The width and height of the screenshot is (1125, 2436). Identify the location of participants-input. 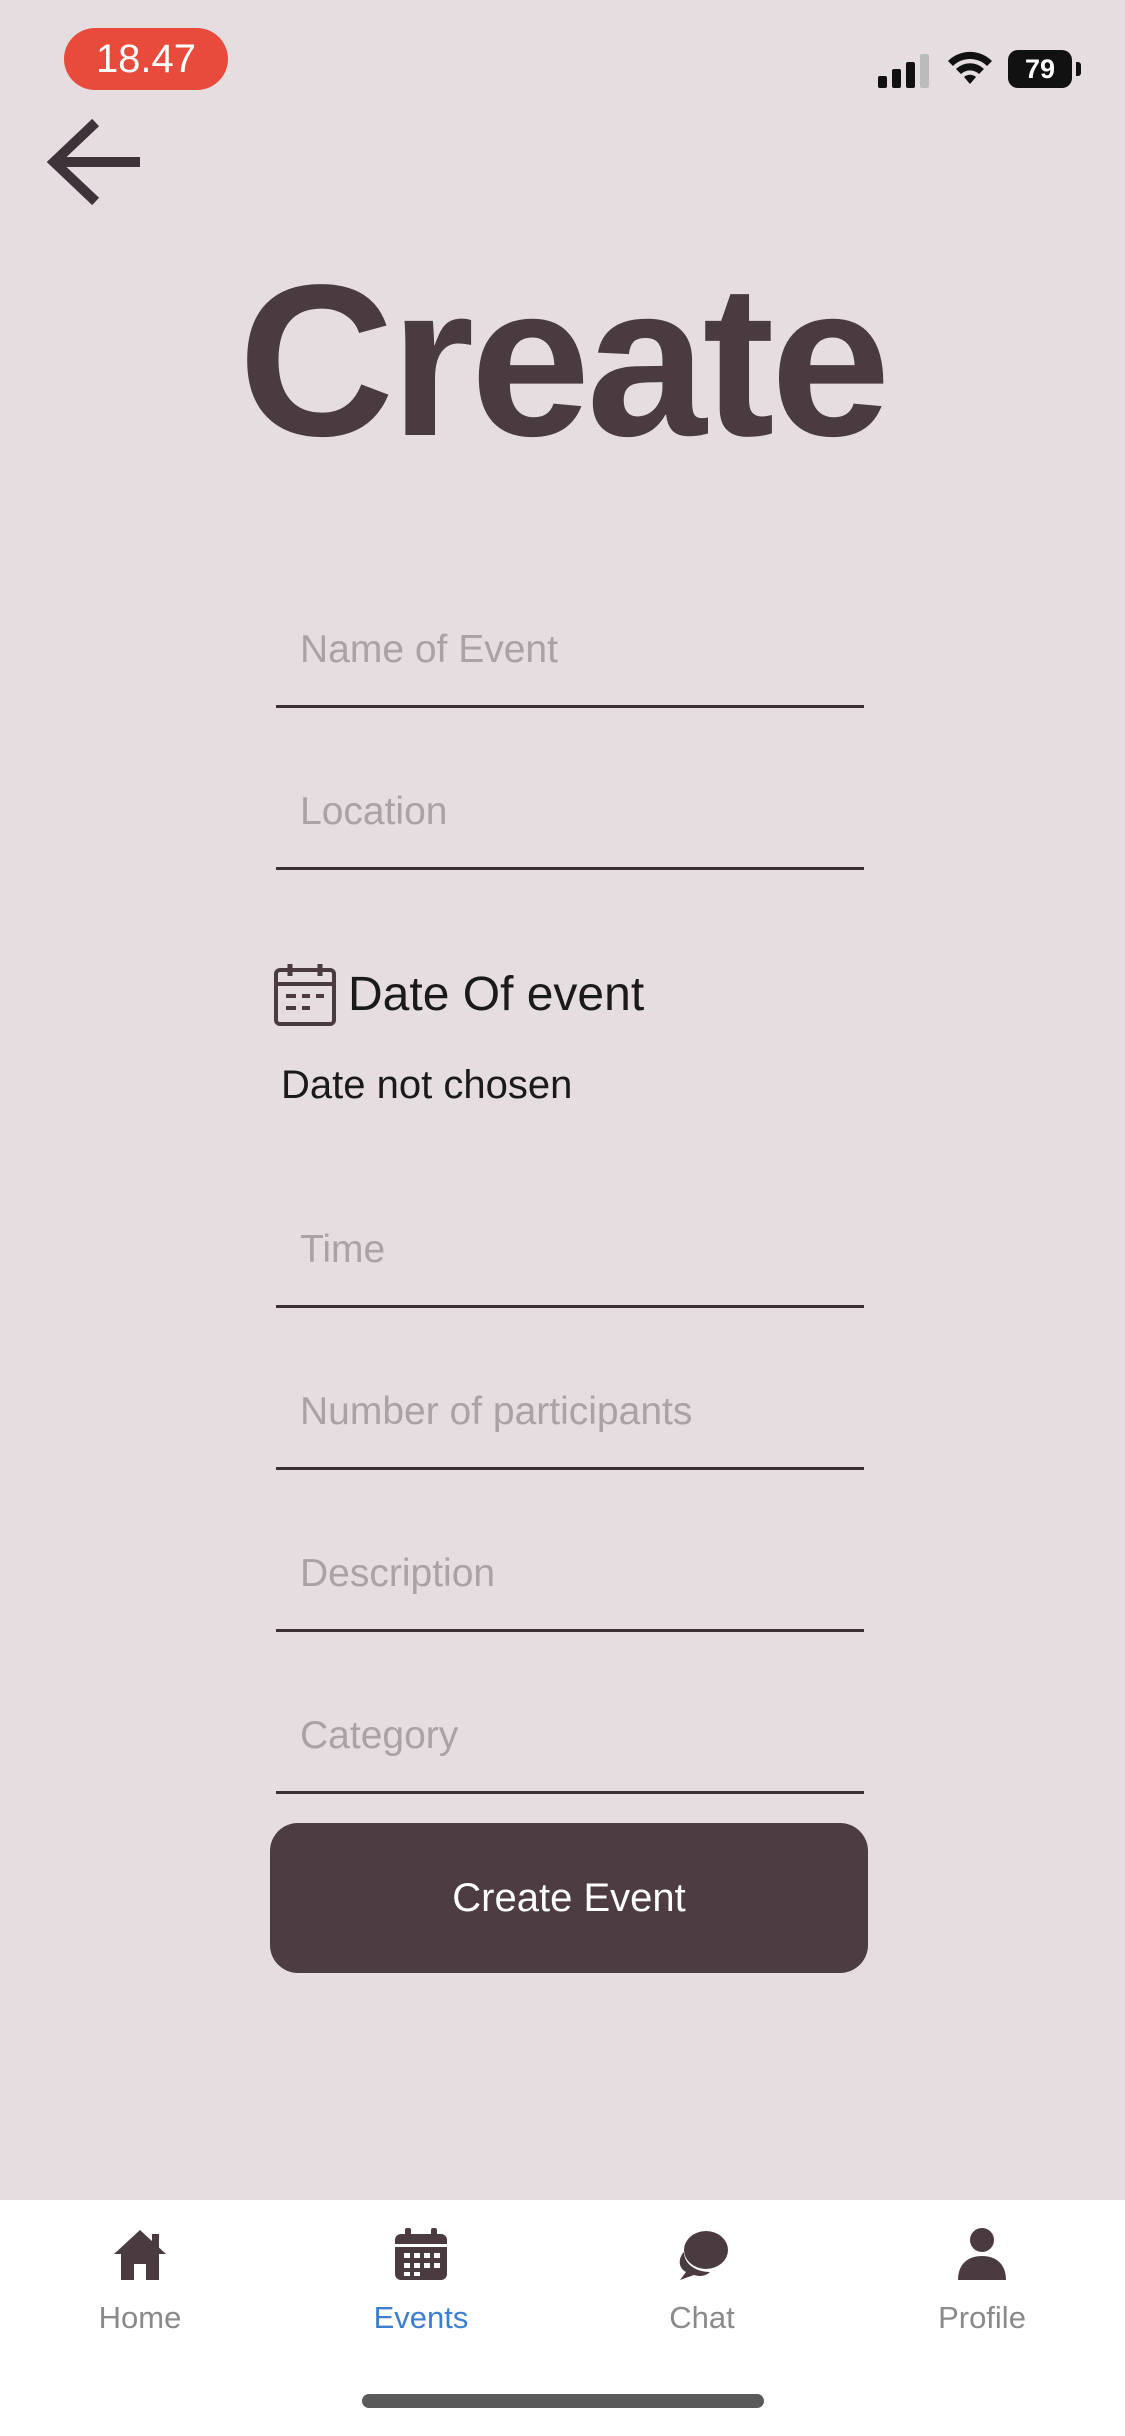
(570, 1412).